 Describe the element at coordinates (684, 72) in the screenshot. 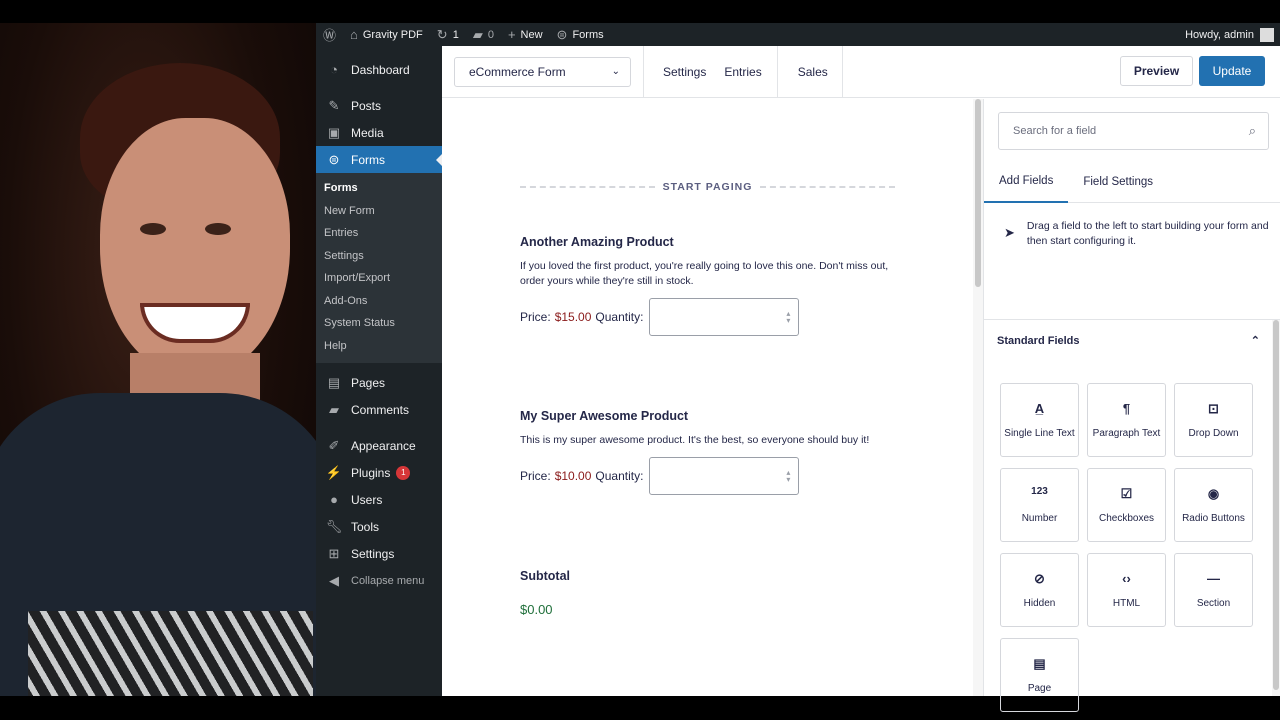

I see `toolbar-link-settings: Settings` at that location.